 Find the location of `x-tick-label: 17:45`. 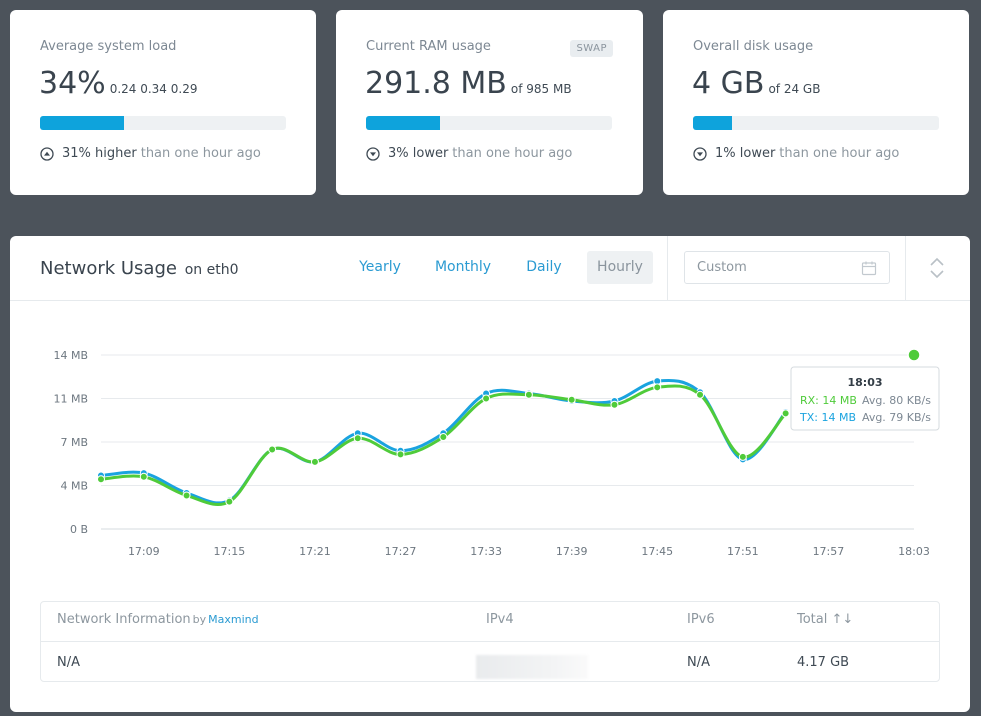

x-tick-label: 17:45 is located at coordinates (657, 551).